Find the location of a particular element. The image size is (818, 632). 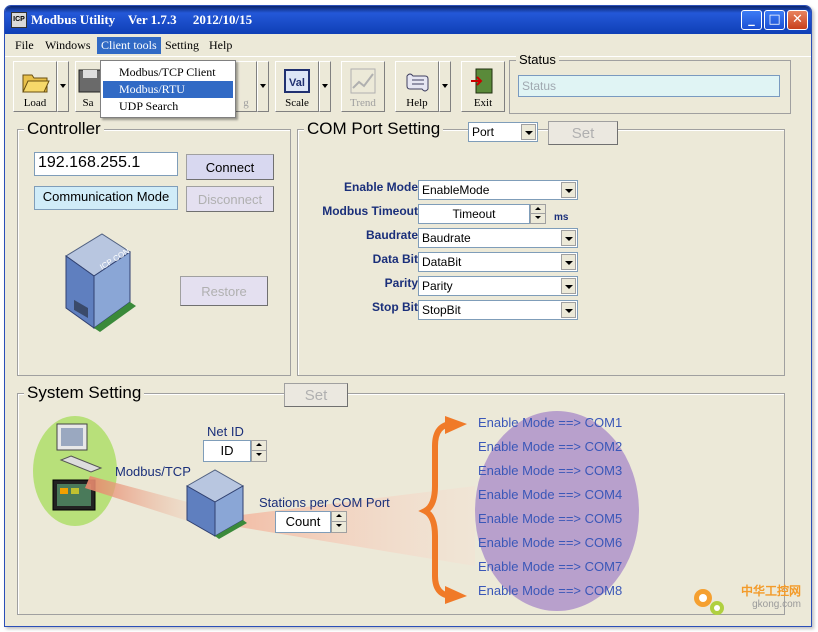

watermark-gear-icon is located at coordinates (709, 602).